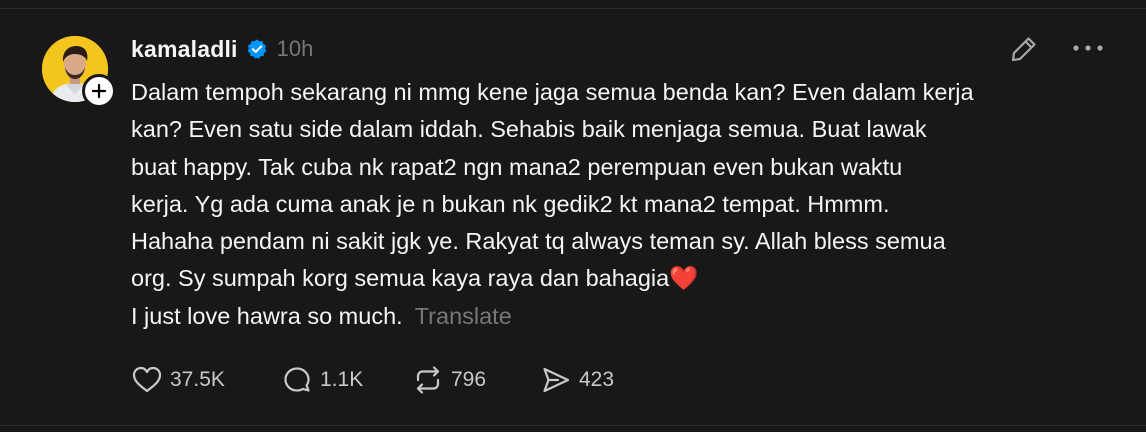  I want to click on repost-icon, so click(428, 380).